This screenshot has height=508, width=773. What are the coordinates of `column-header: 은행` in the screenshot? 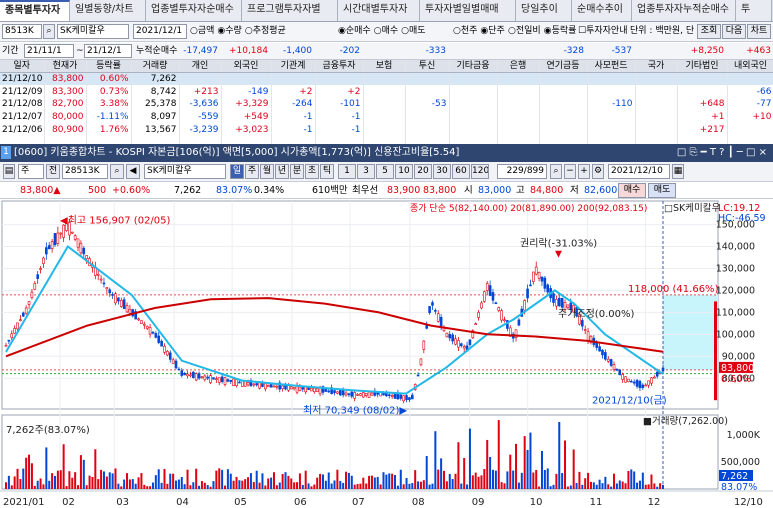 It's located at (518, 67).